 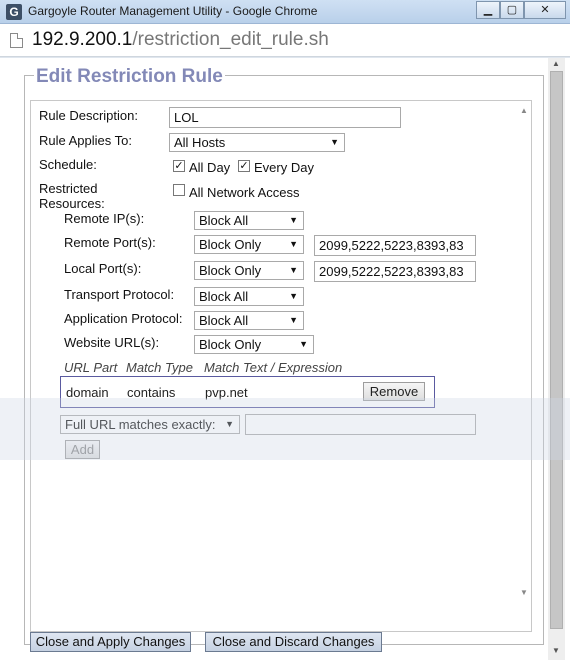 I want to click on local-port-input: 2099,5222,5223,8393,83, so click(x=395, y=271).